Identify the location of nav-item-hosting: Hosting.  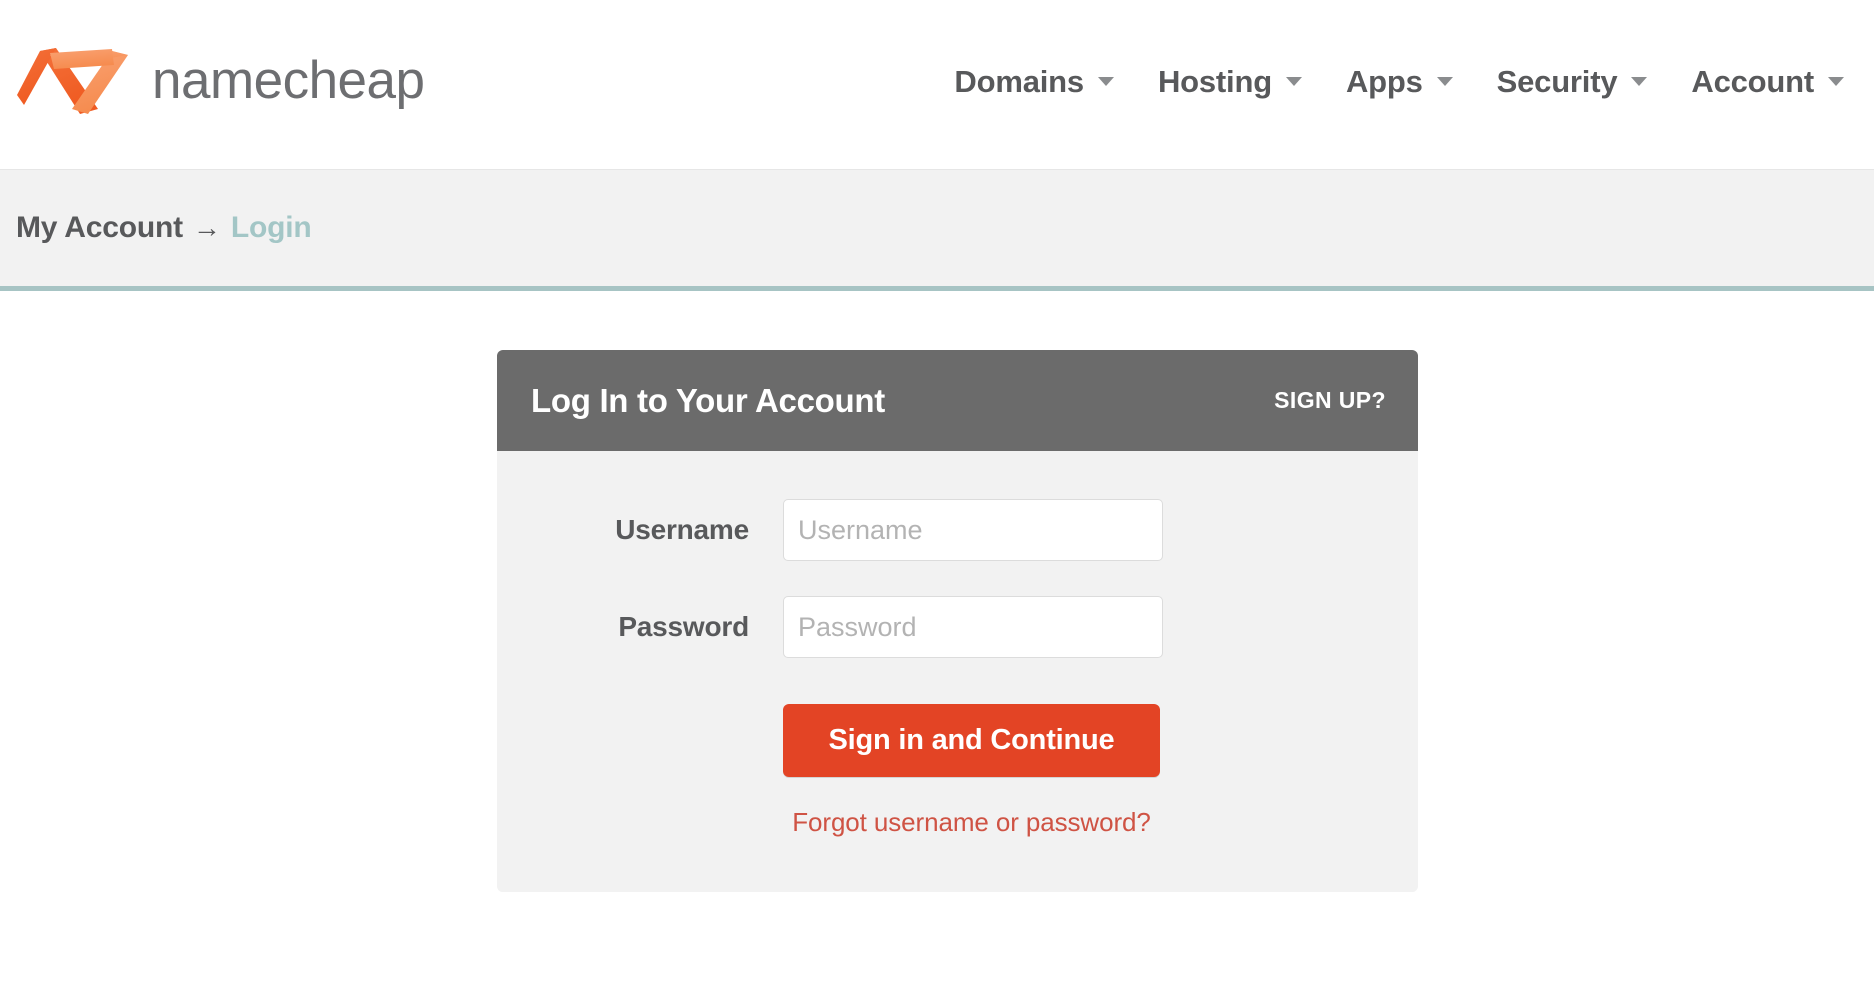
(1230, 82).